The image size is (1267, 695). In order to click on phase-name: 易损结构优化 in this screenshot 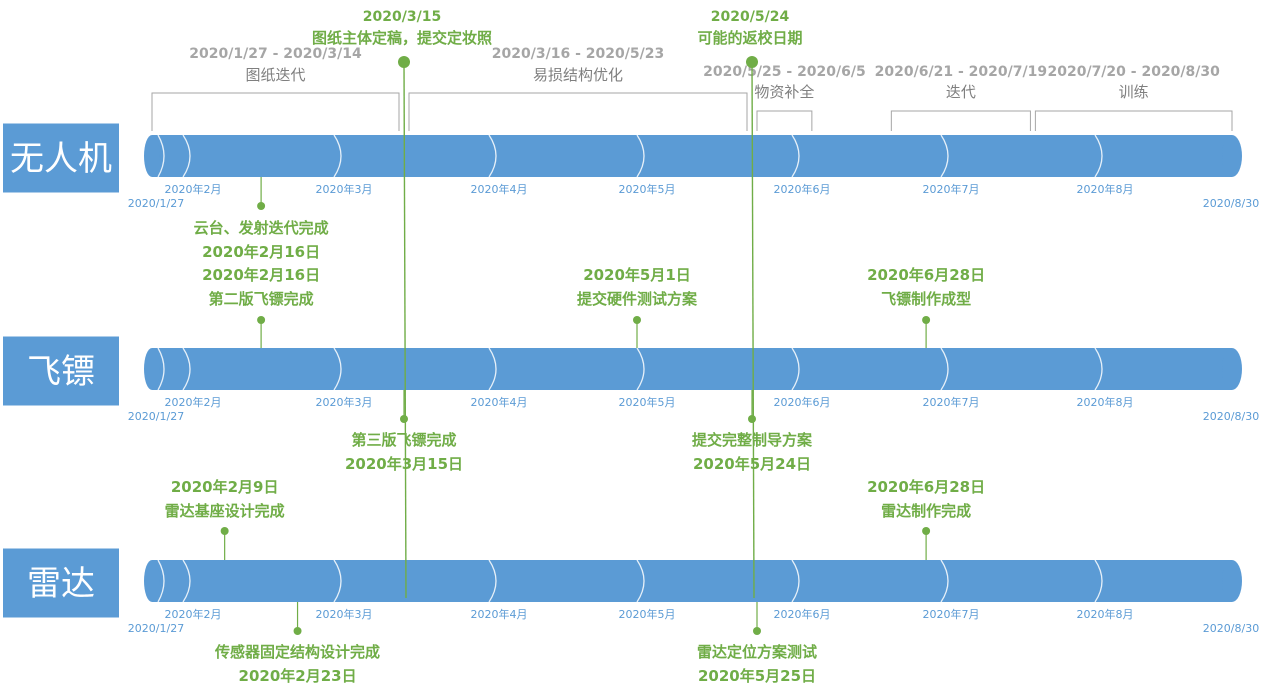, I will do `click(578, 75)`.